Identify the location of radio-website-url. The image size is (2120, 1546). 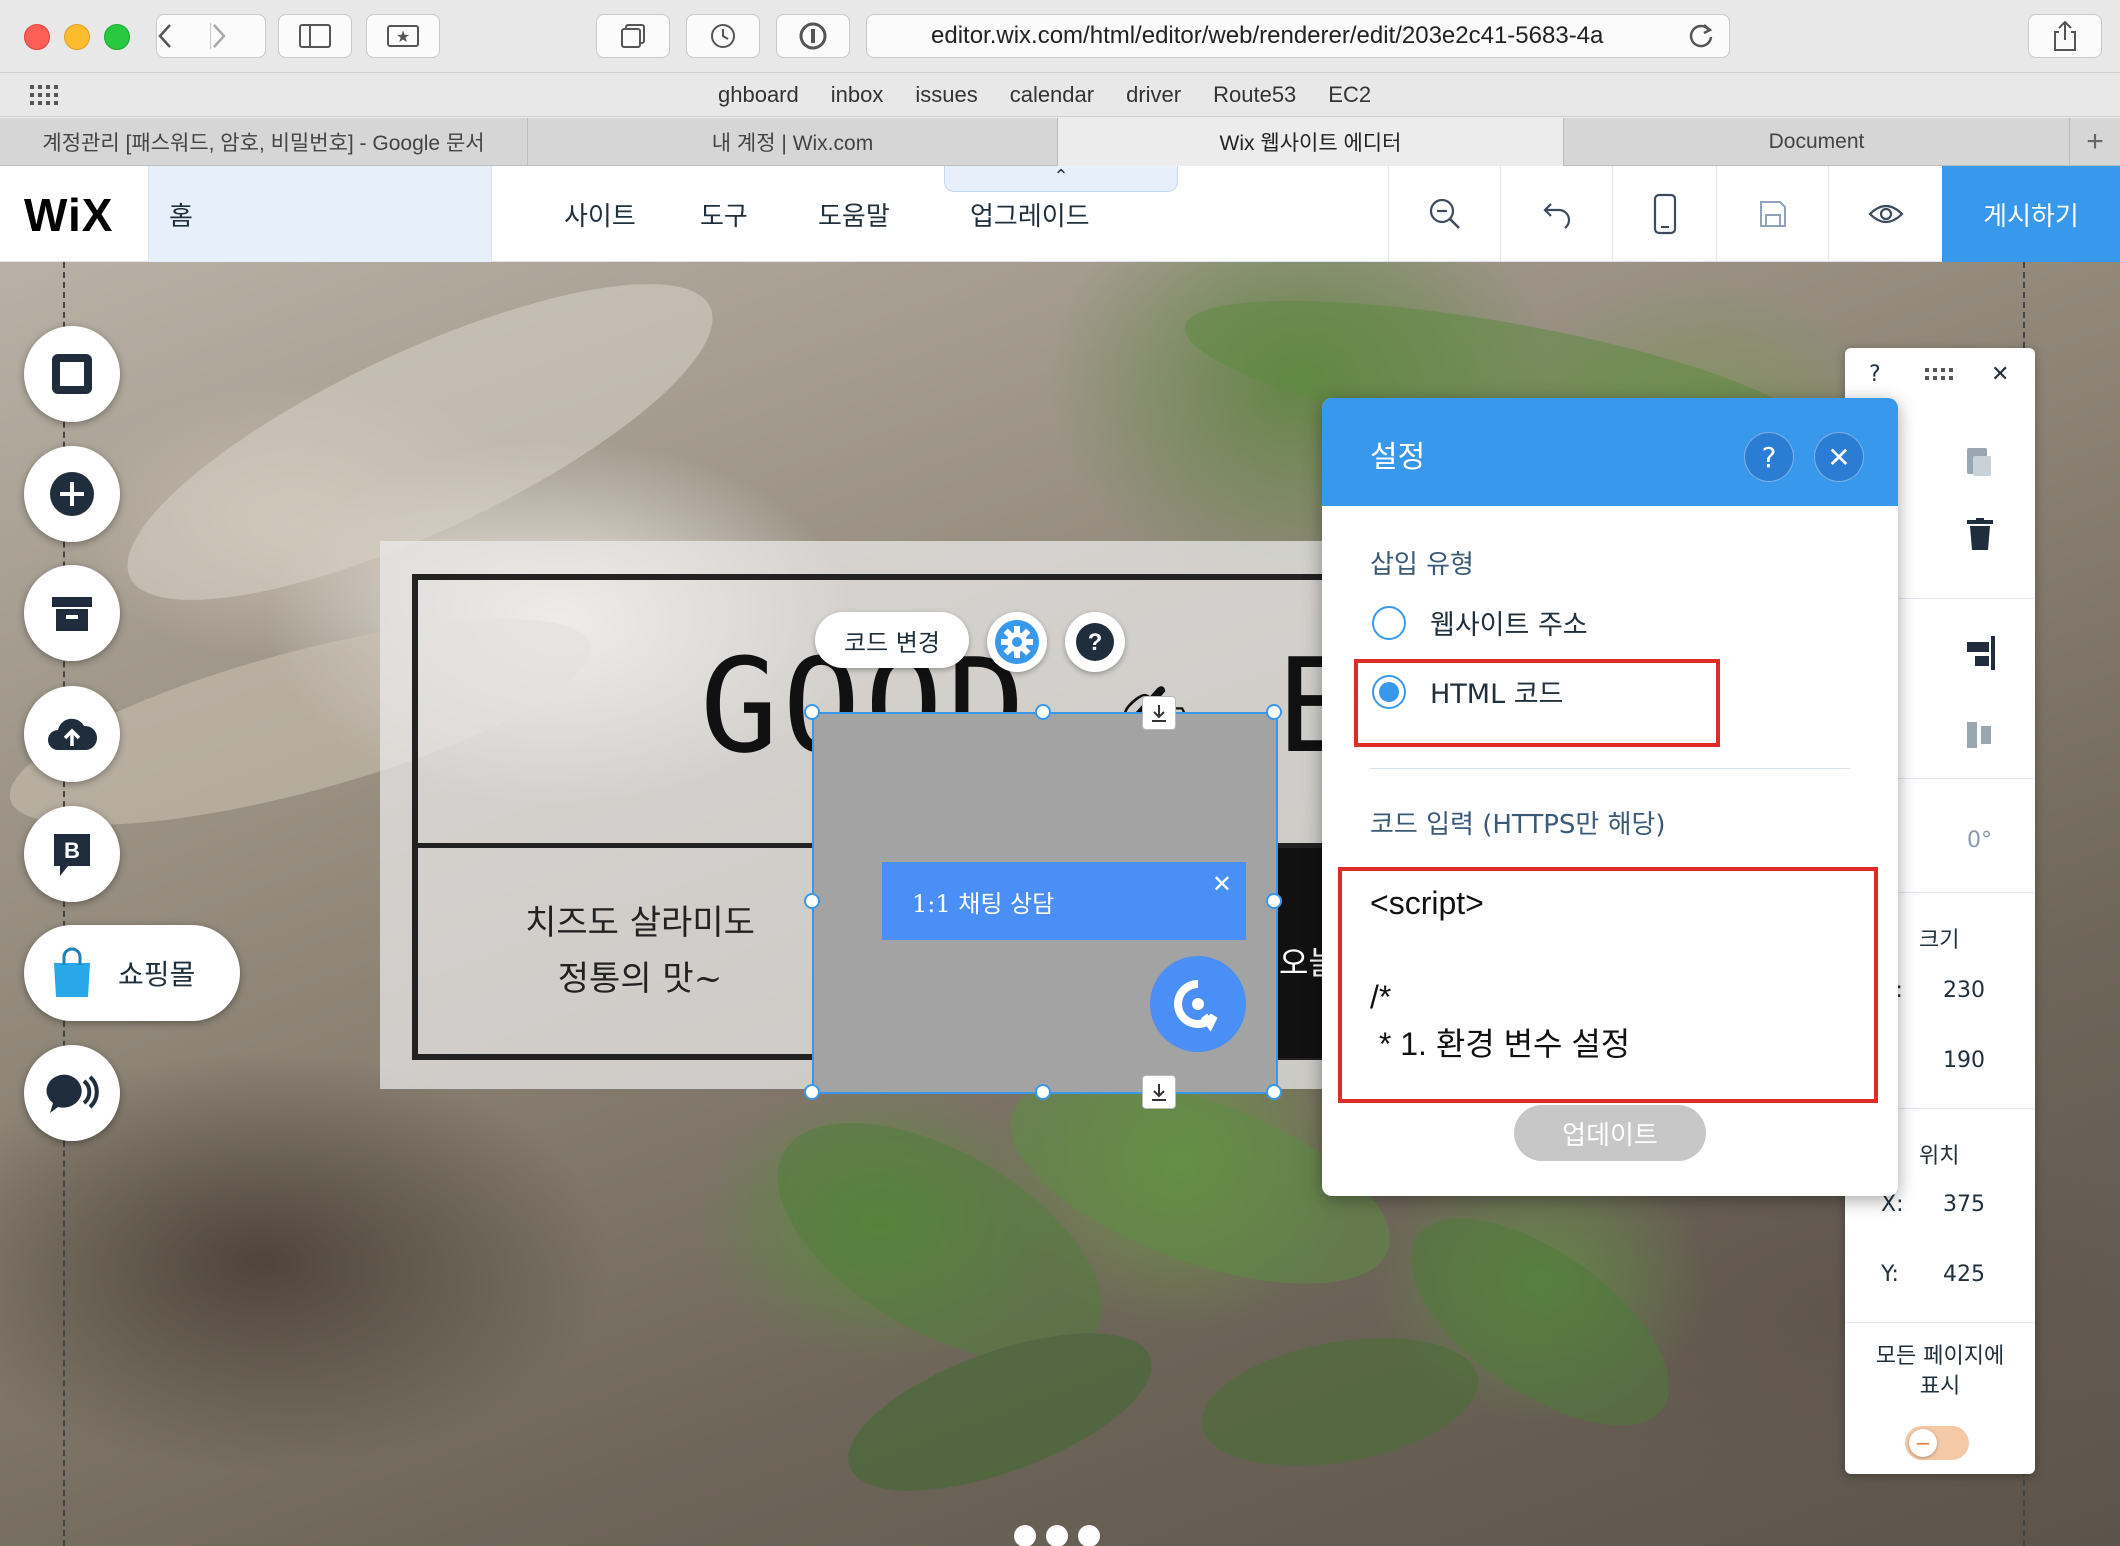
(1389, 622).